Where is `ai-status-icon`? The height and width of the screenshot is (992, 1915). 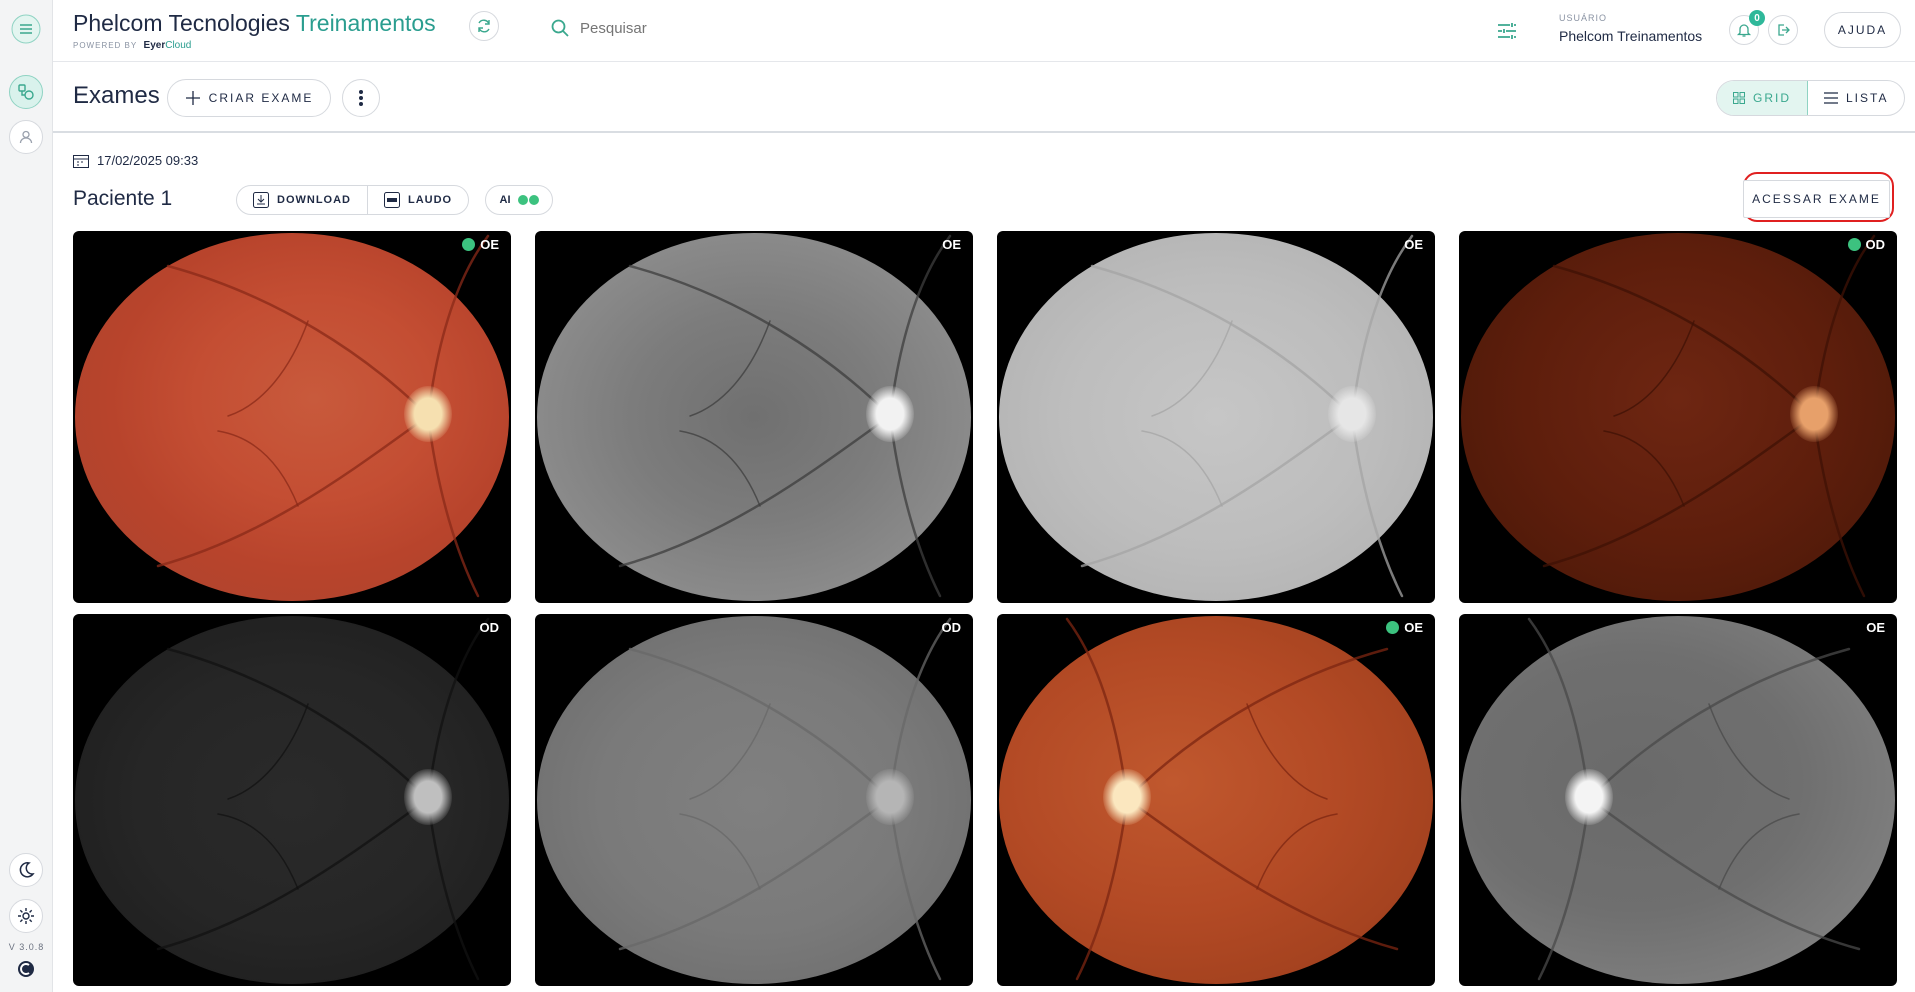
ai-status-icon is located at coordinates (528, 200).